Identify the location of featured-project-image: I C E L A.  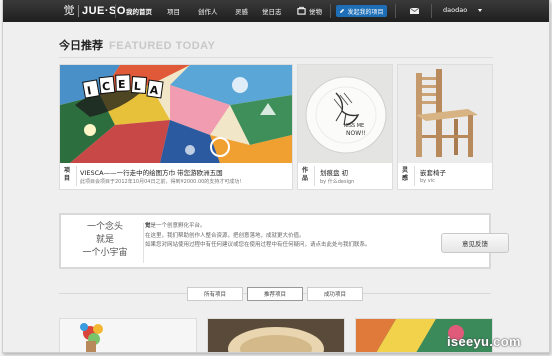
(176, 114).